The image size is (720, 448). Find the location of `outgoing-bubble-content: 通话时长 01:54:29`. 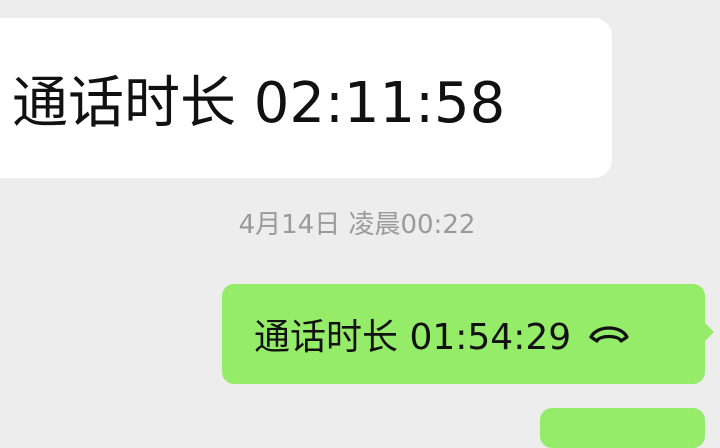

outgoing-bubble-content: 通话时长 01:54:29 is located at coordinates (442, 334).